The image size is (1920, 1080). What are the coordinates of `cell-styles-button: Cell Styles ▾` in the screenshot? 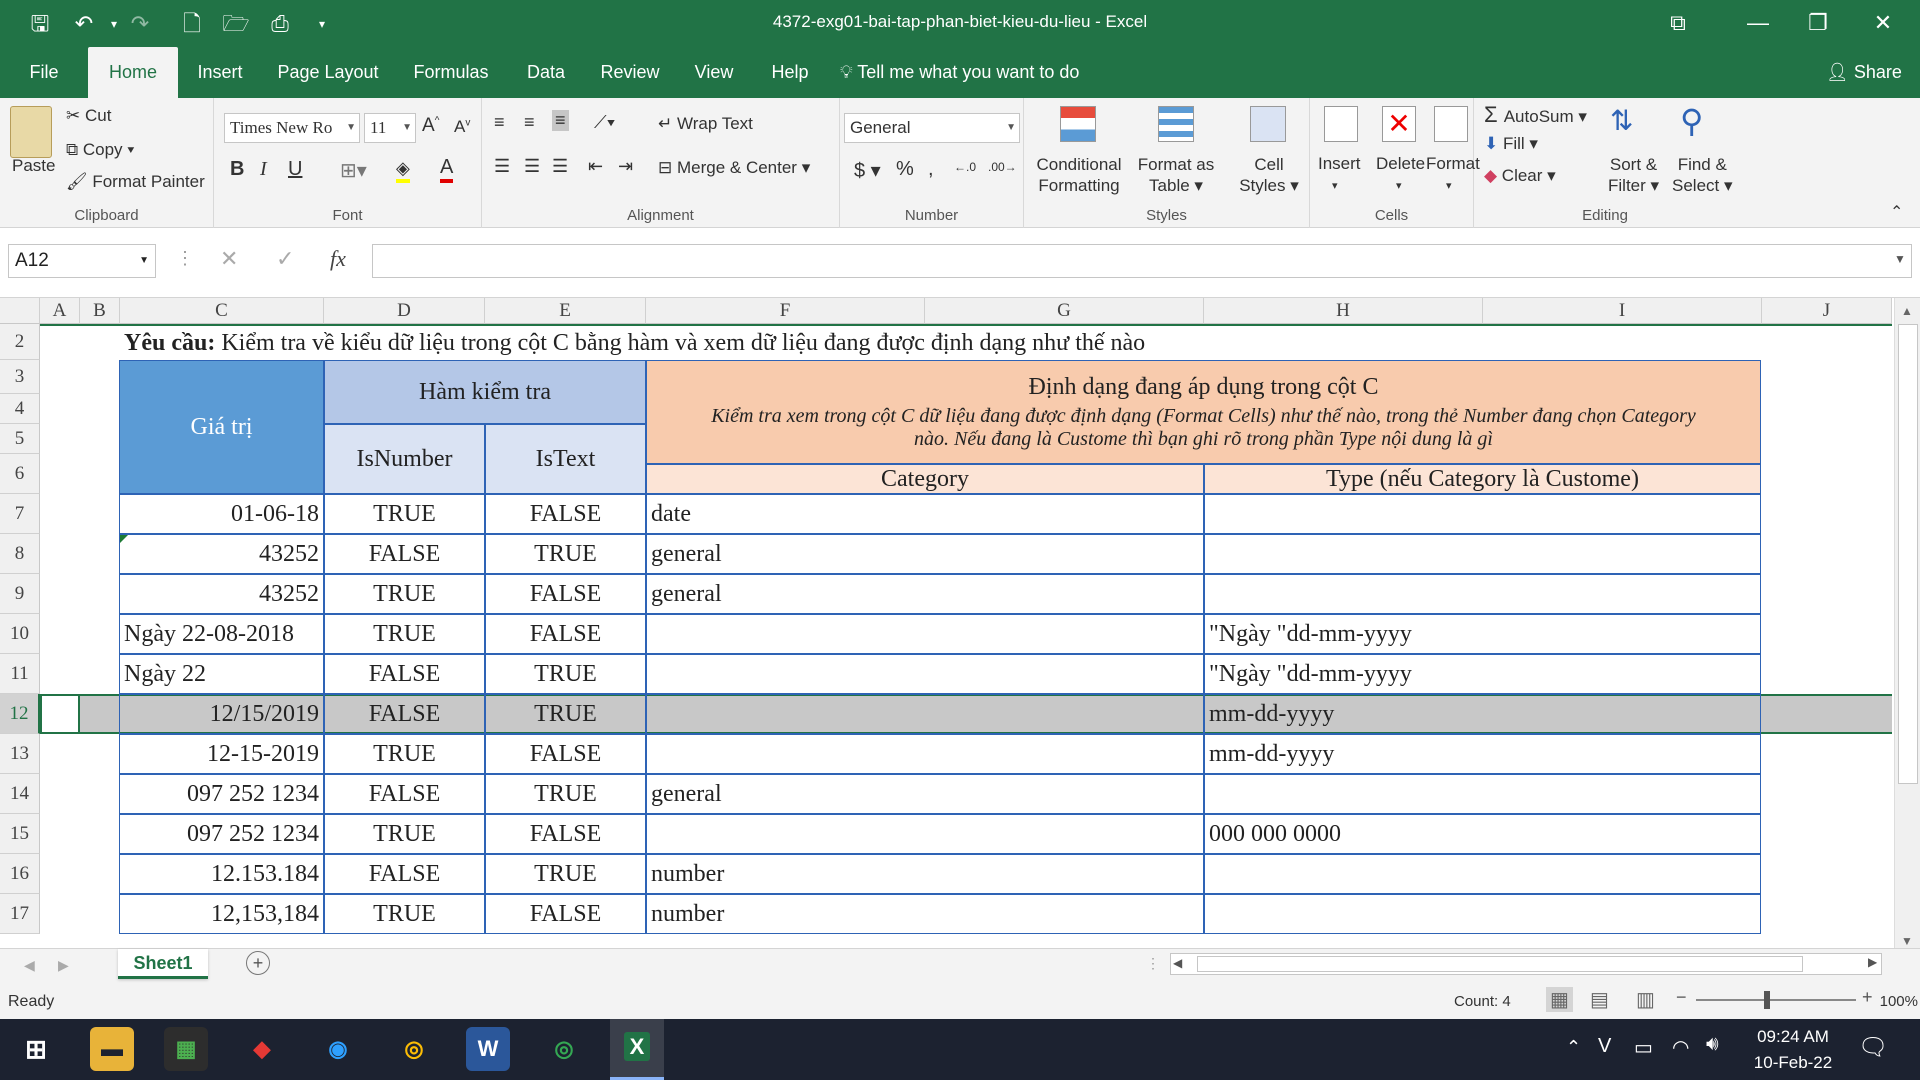 It's located at (1269, 175).